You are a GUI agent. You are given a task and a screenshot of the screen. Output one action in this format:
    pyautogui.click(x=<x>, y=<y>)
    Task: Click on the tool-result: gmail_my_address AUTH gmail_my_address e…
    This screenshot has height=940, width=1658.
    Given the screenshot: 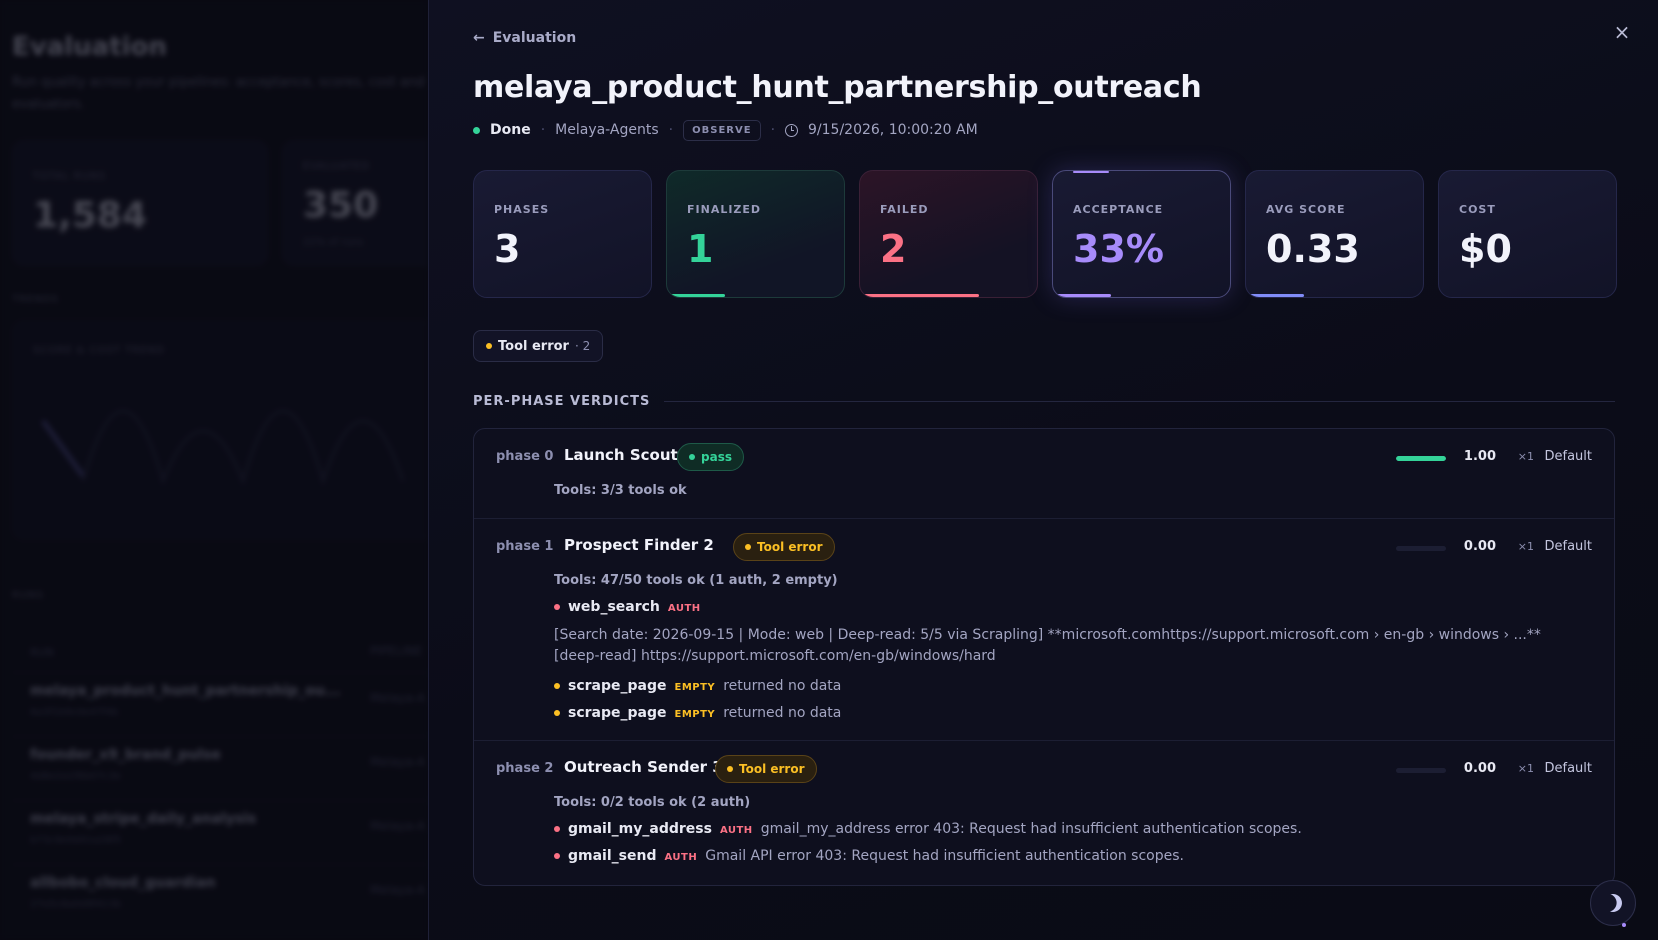 What is the action you would take?
    pyautogui.click(x=1084, y=829)
    